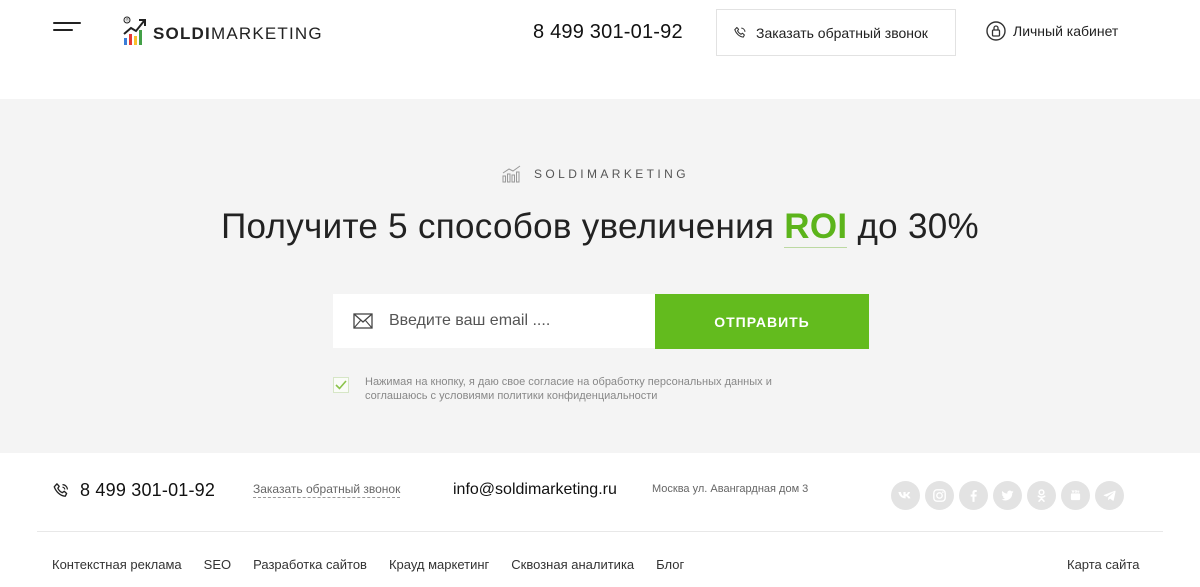  Describe the element at coordinates (535, 490) in the screenshot. I see `footer-email-link: info@soldimarketing.ru` at that location.